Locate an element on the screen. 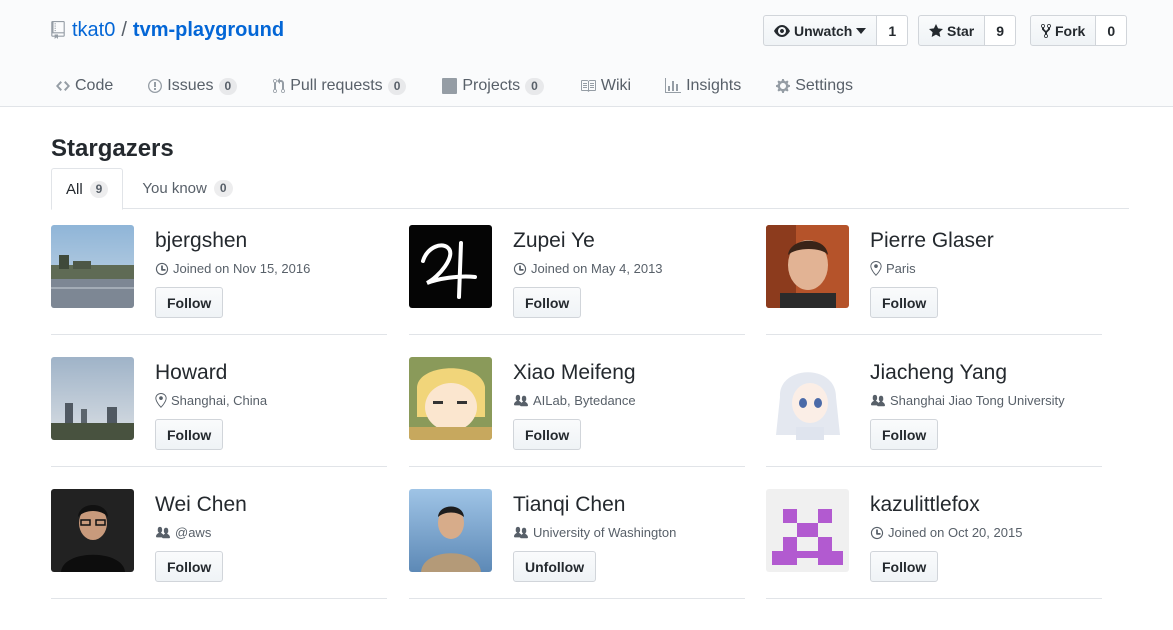 This screenshot has width=1173, height=630. code-icon is located at coordinates (63, 86).